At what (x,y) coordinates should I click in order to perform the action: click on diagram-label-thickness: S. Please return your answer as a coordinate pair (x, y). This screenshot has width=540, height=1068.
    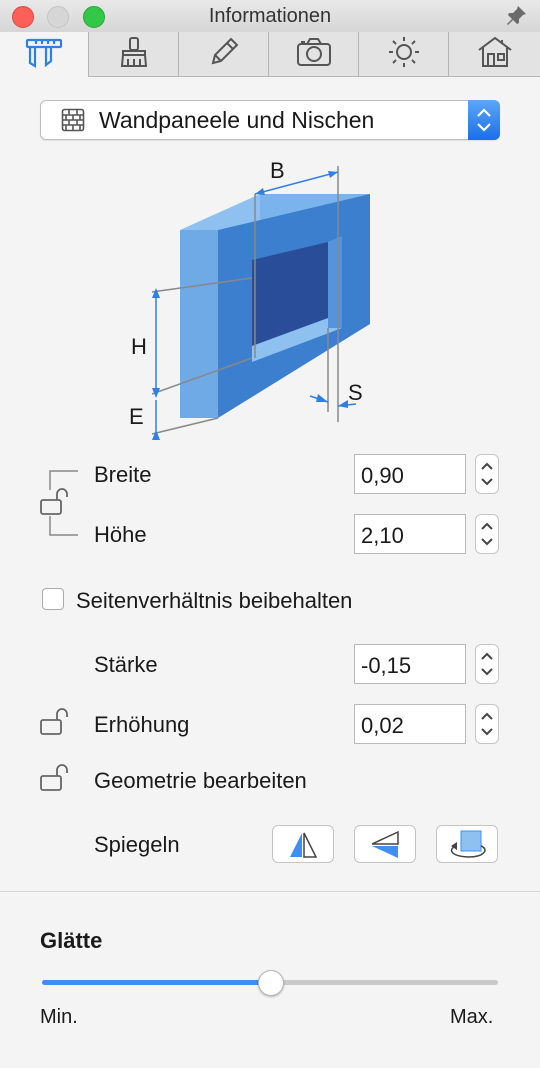
    Looking at the image, I should click on (355, 392).